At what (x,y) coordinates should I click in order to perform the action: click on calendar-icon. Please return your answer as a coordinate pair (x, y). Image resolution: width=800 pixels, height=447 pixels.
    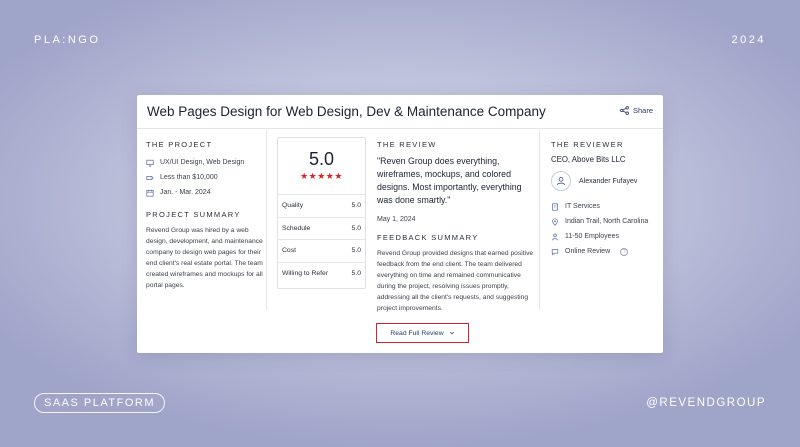
    Looking at the image, I should click on (150, 193).